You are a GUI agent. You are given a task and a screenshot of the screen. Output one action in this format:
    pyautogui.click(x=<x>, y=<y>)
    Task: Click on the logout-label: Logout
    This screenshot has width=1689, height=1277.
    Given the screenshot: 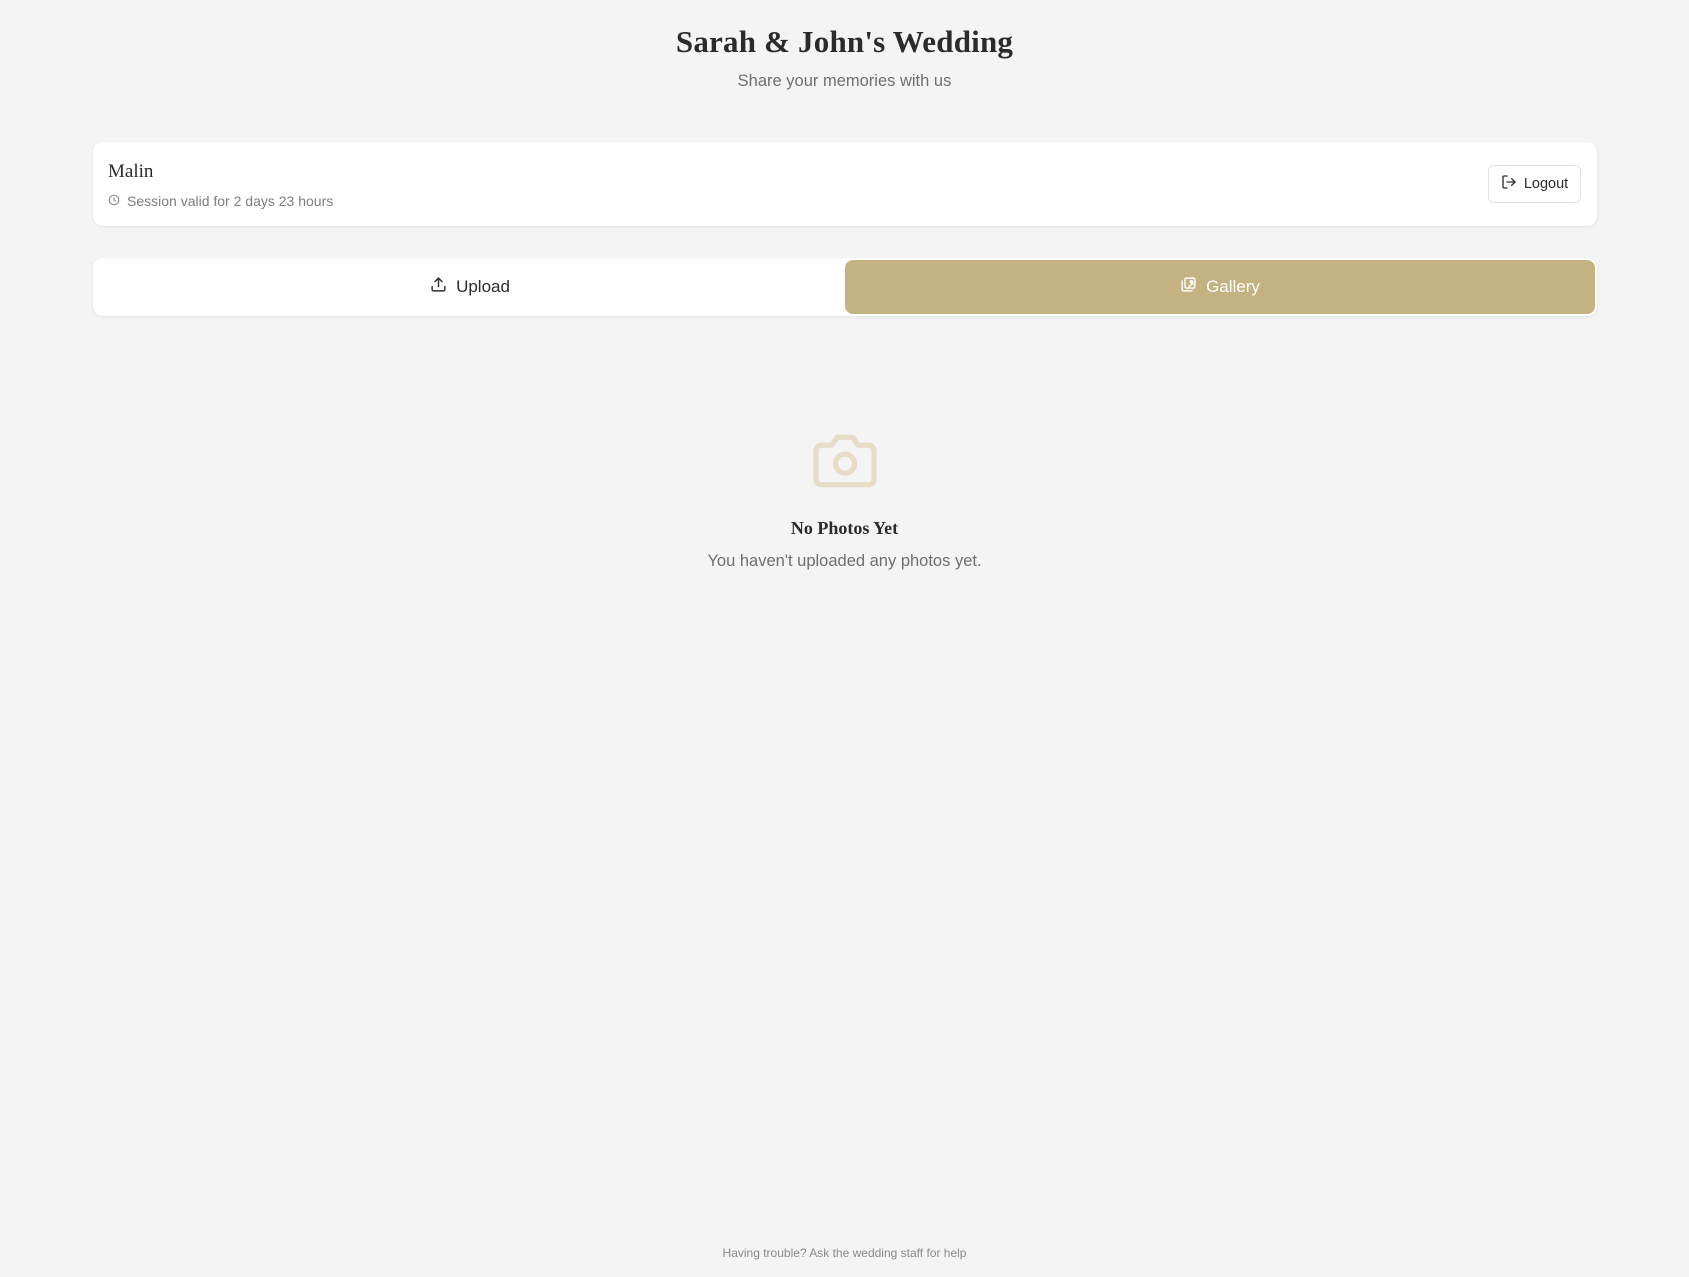 What is the action you would take?
    pyautogui.click(x=1546, y=184)
    